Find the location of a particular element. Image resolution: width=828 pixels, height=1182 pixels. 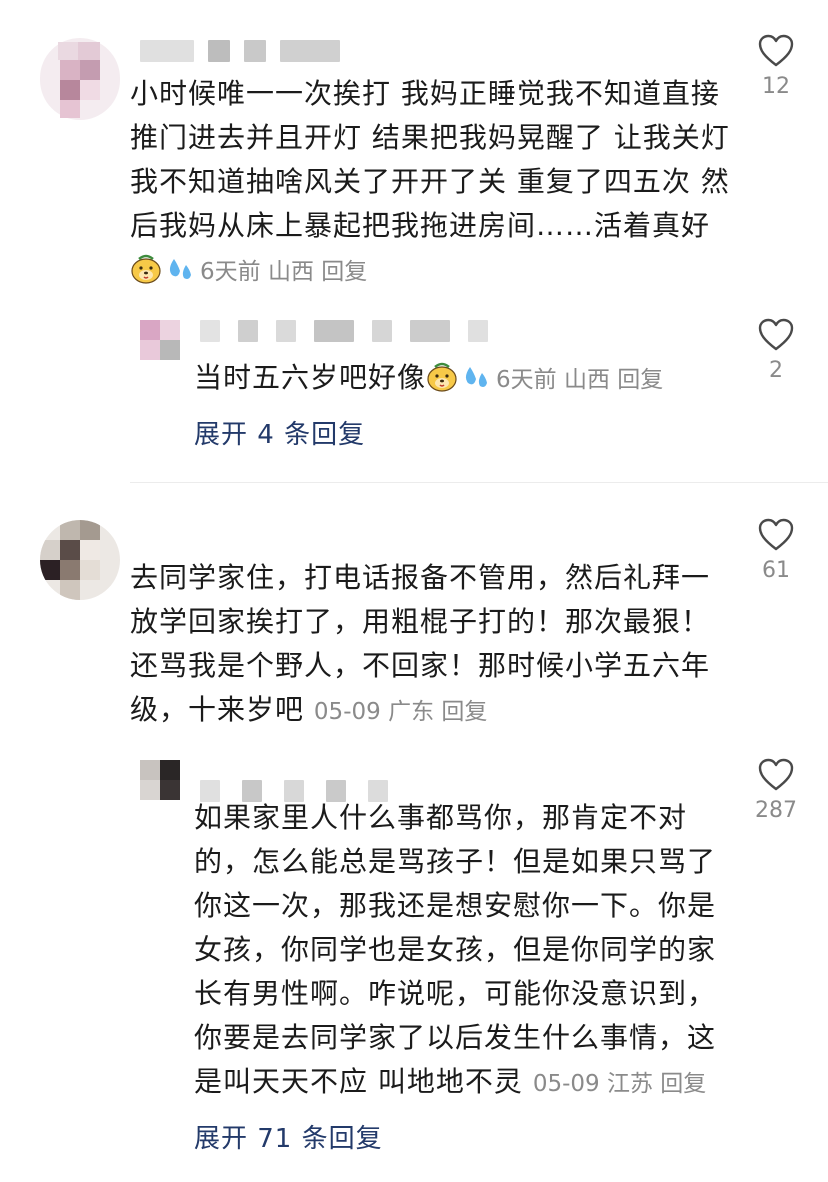

reply-text: 当时五六岁吧好像 6天前 山西 回复 is located at coordinates (429, 377).